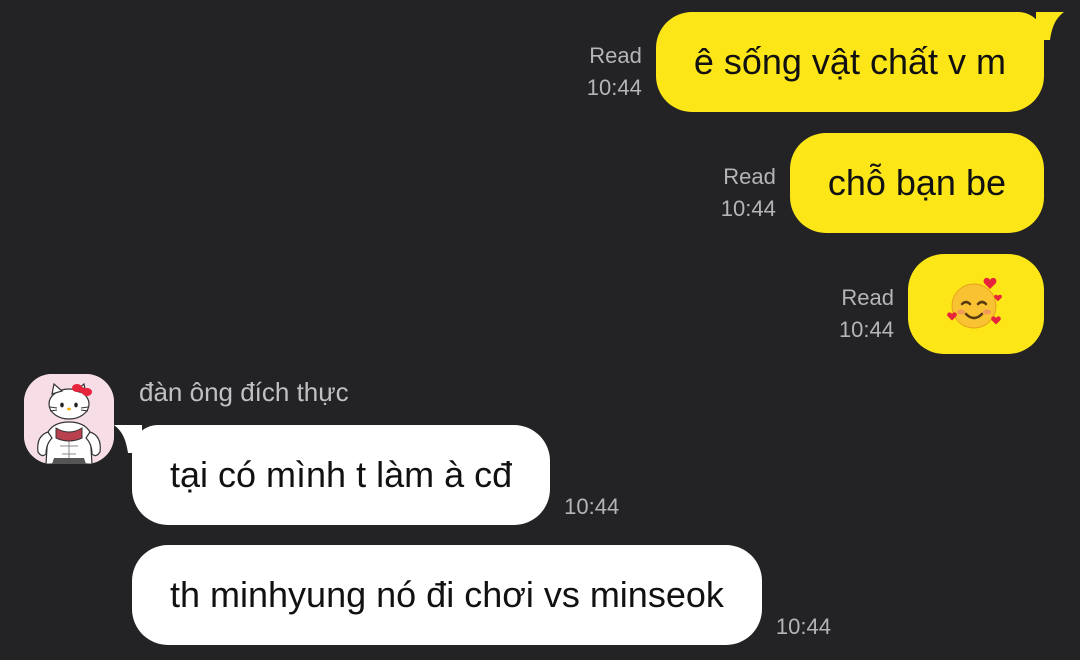  I want to click on smiling-face-with-hearts-icon, so click(974, 303).